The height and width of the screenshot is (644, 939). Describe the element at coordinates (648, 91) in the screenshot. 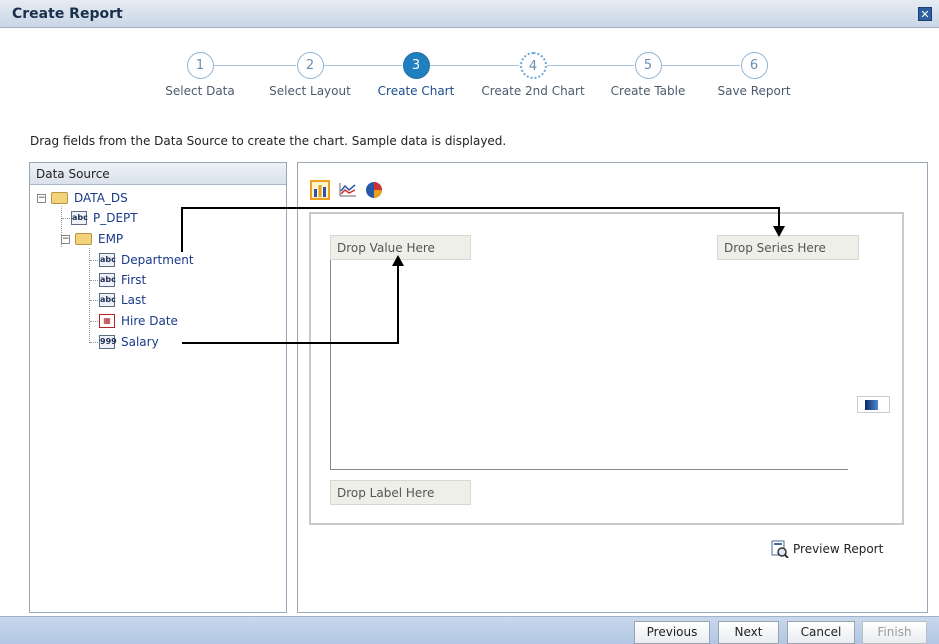

I see `step-label: Create Table` at that location.